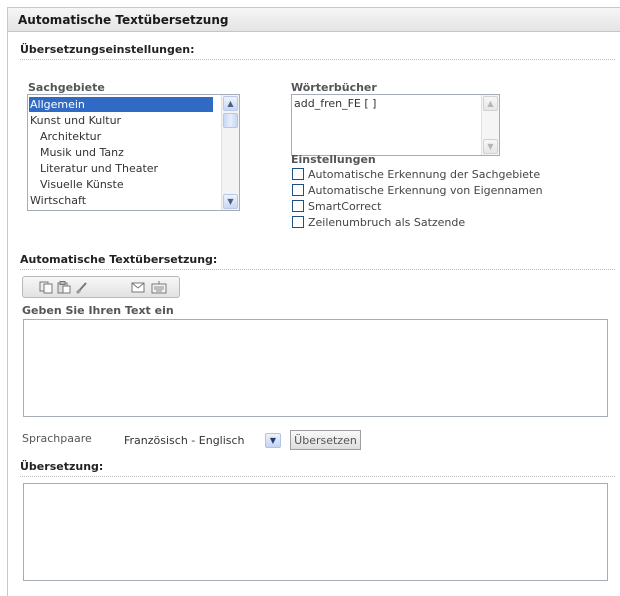 This screenshot has width=620, height=596. What do you see at coordinates (345, 206) in the screenshot?
I see `option-label: SmartCorrect` at bounding box center [345, 206].